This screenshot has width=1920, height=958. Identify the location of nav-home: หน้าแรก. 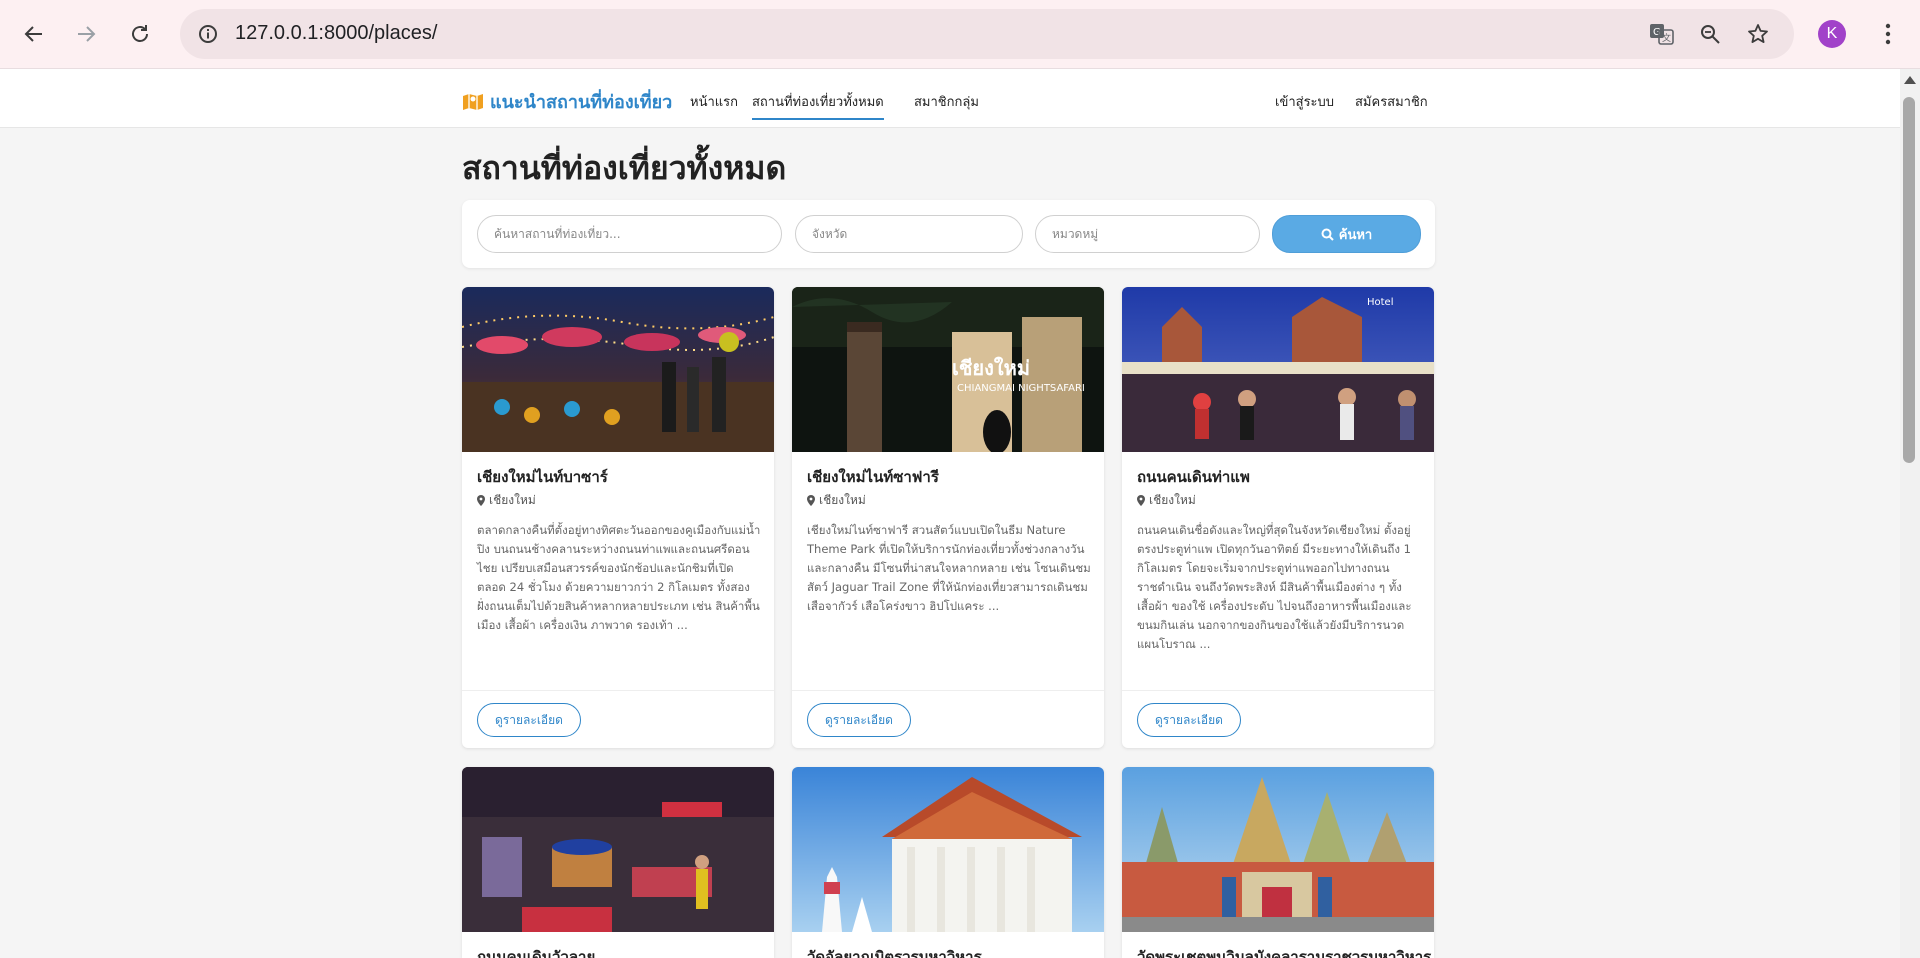
(714, 101).